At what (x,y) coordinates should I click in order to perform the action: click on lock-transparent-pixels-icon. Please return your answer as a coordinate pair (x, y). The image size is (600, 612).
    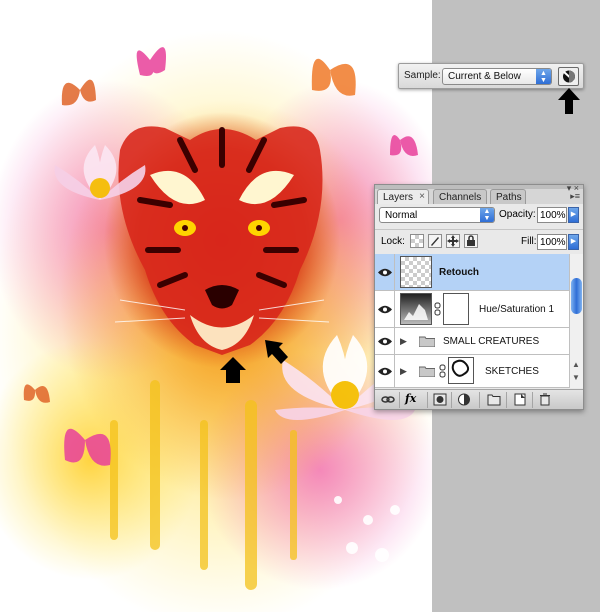
    Looking at the image, I should click on (417, 241).